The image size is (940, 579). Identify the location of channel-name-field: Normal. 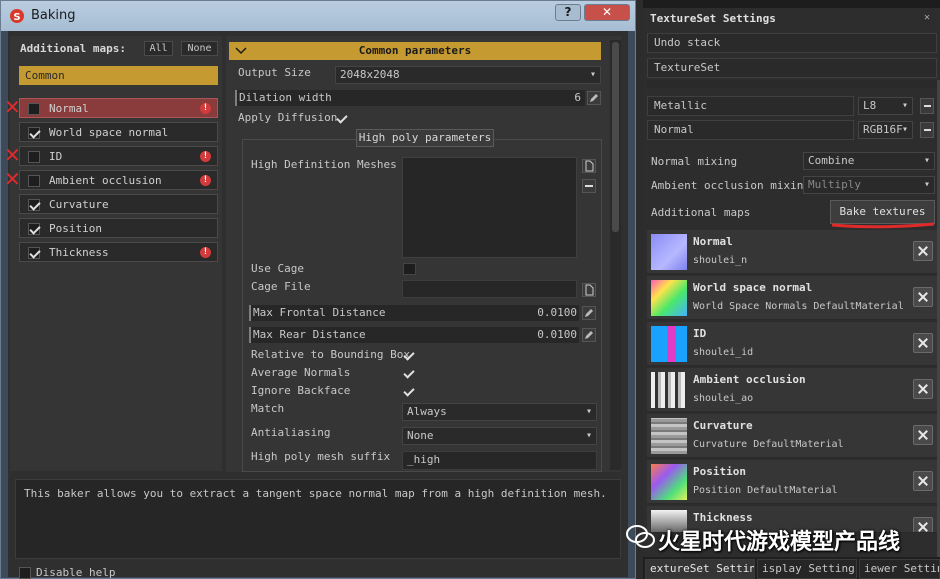
(750, 130).